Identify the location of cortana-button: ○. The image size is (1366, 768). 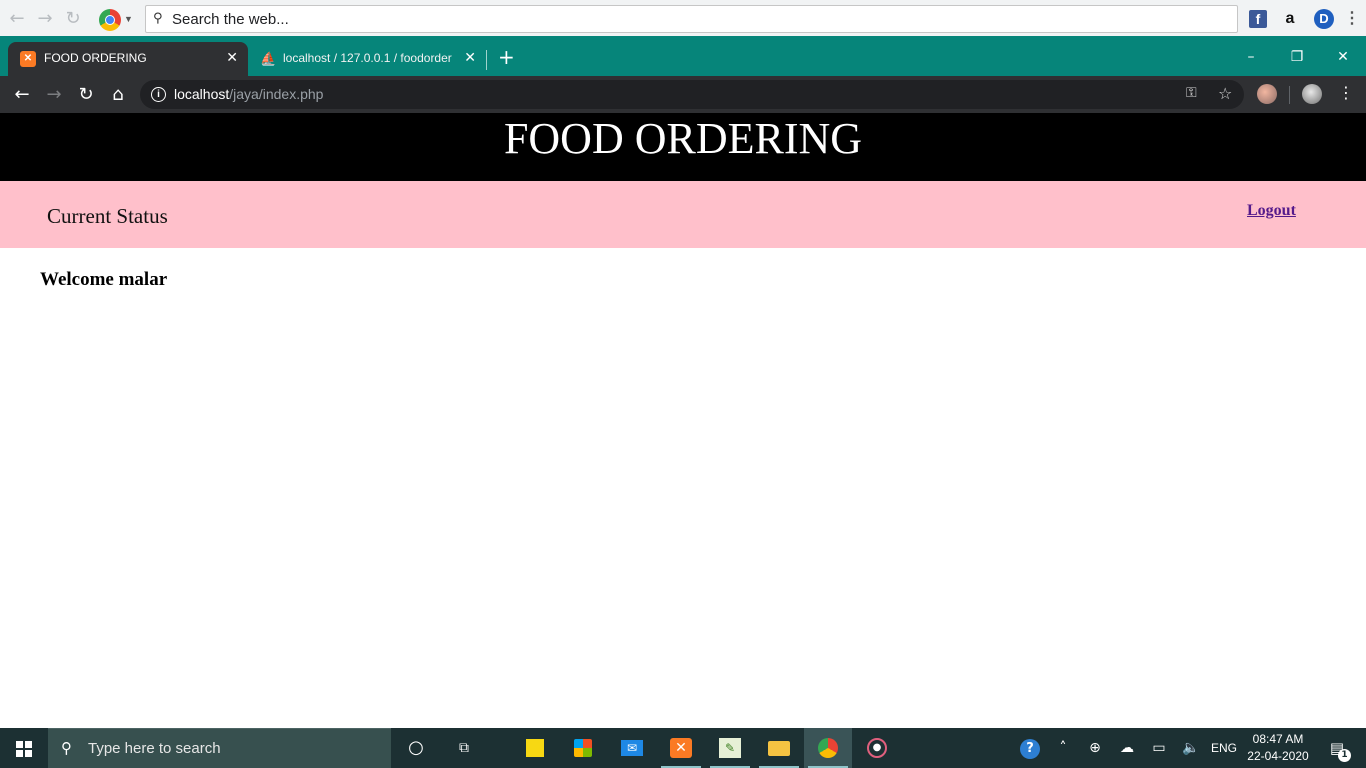
(416, 748).